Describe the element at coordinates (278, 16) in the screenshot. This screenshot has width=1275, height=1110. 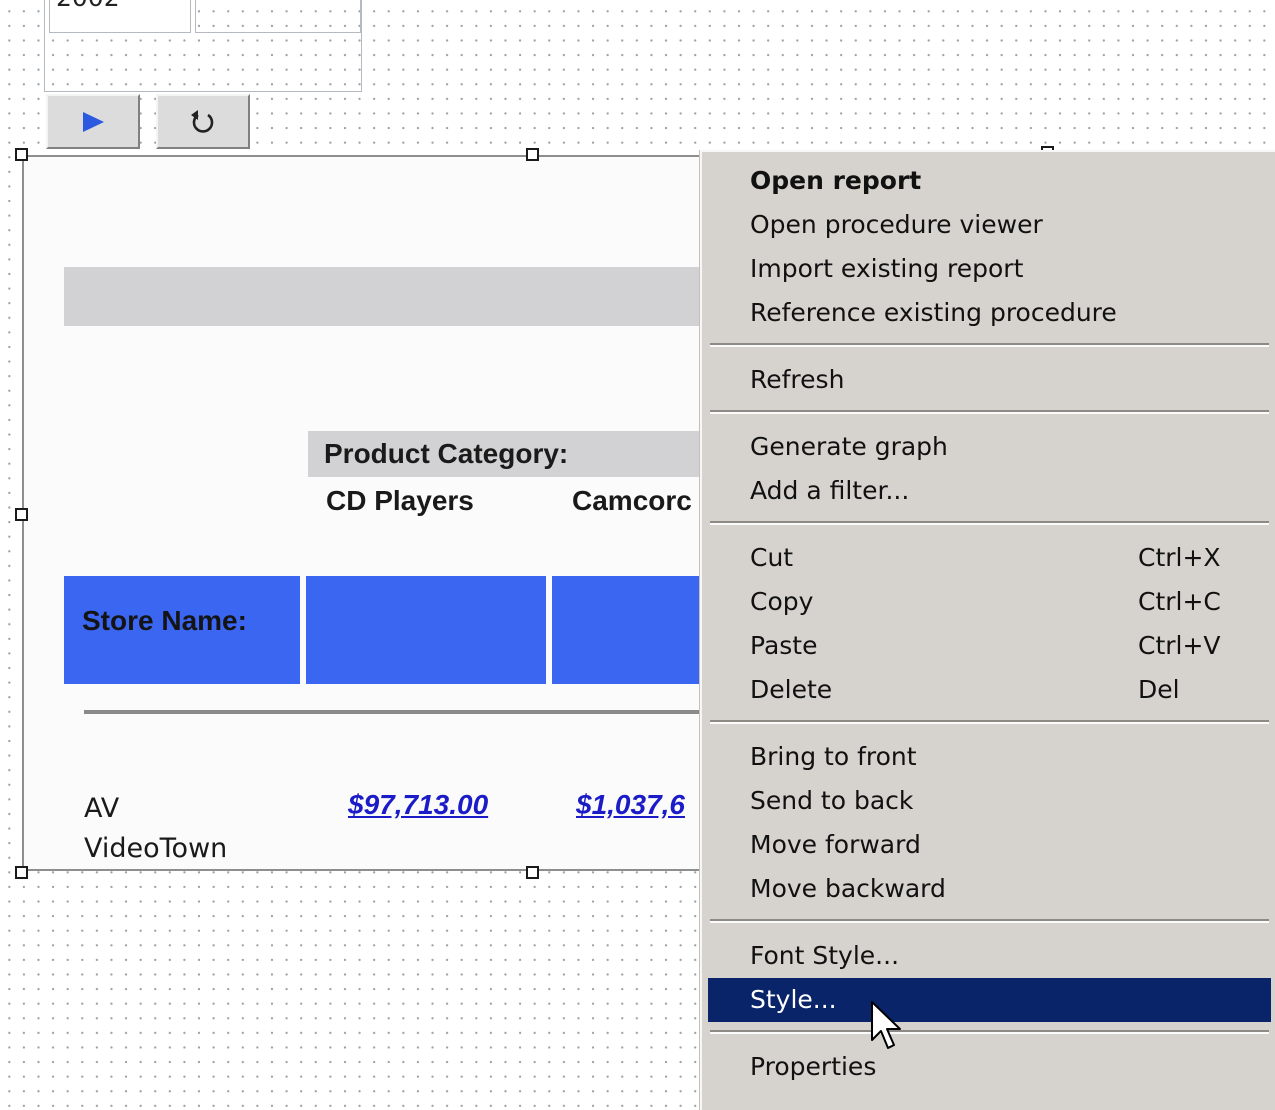
I see `parameter-cell` at that location.